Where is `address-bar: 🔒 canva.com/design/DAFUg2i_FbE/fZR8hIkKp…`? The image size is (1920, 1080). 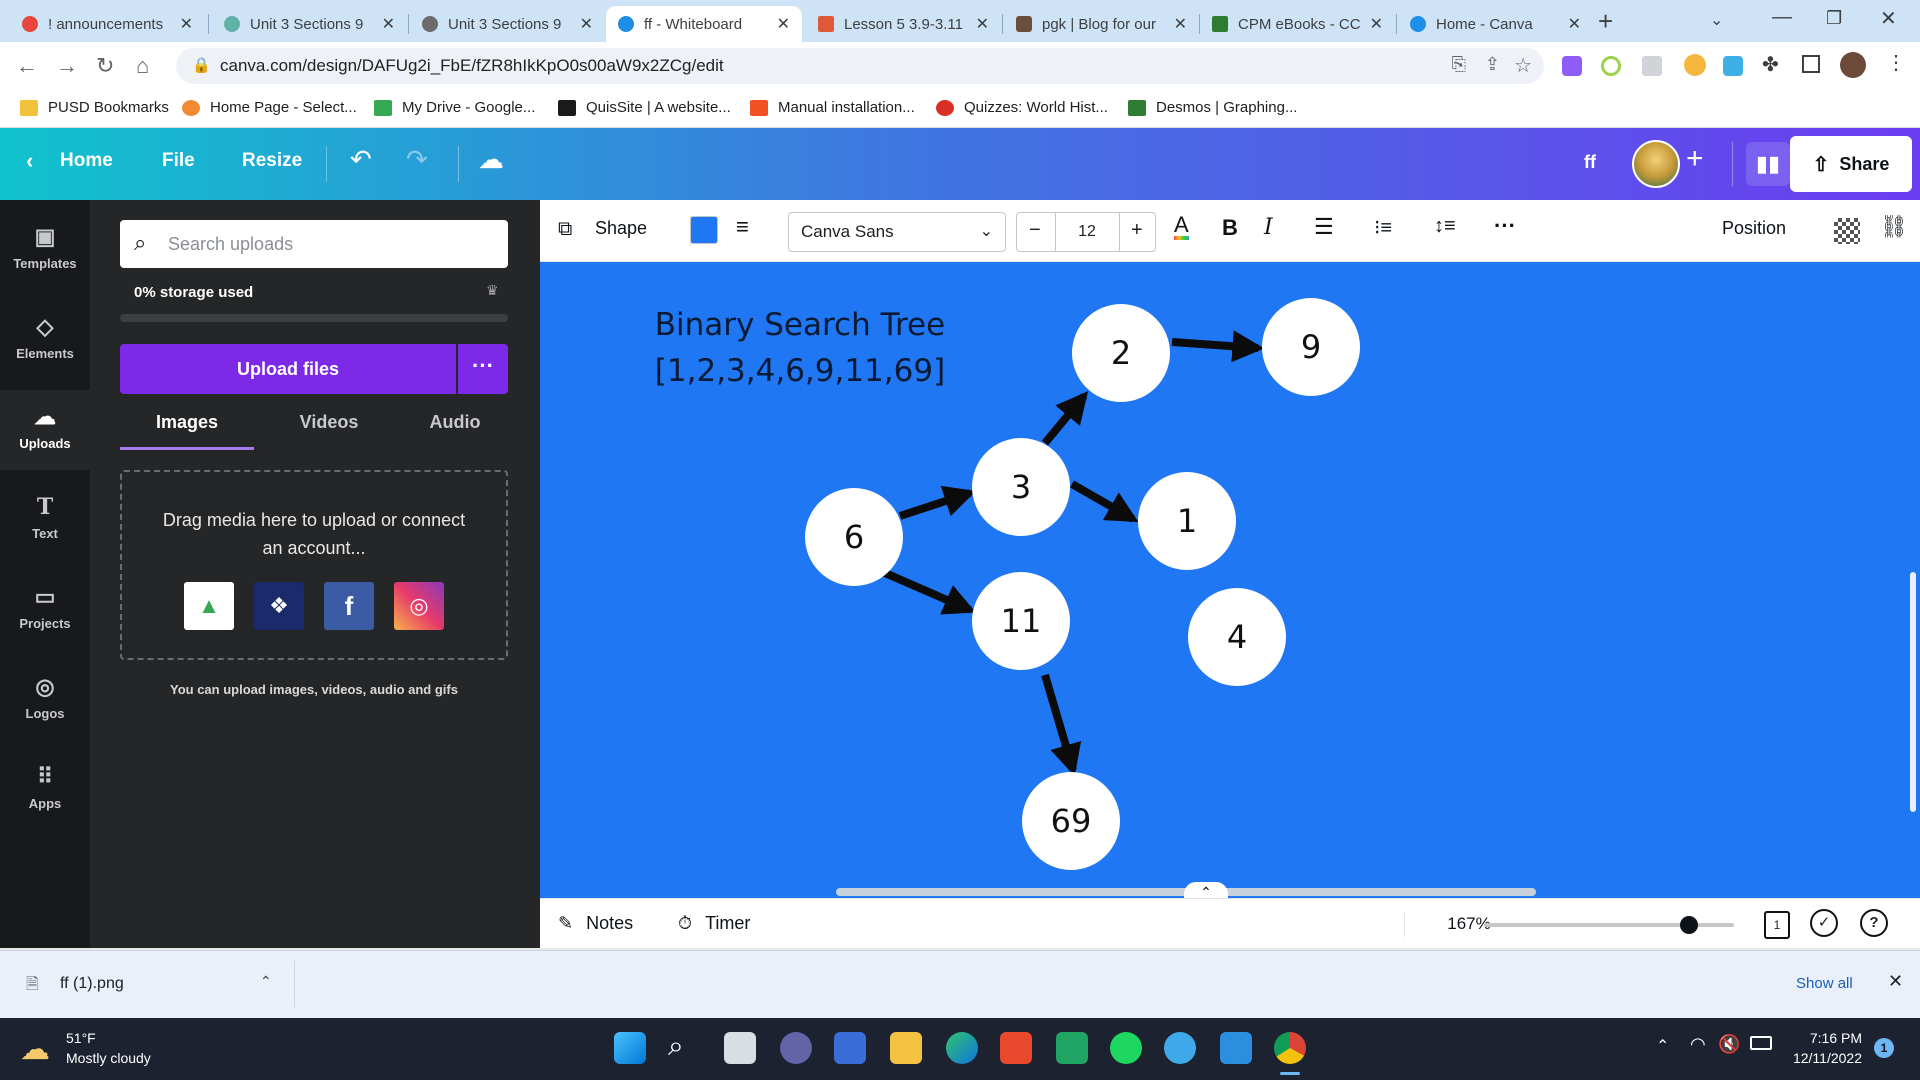
address-bar: 🔒 canva.com/design/DAFUg2i_FbE/fZR8hIkKp… is located at coordinates (860, 66).